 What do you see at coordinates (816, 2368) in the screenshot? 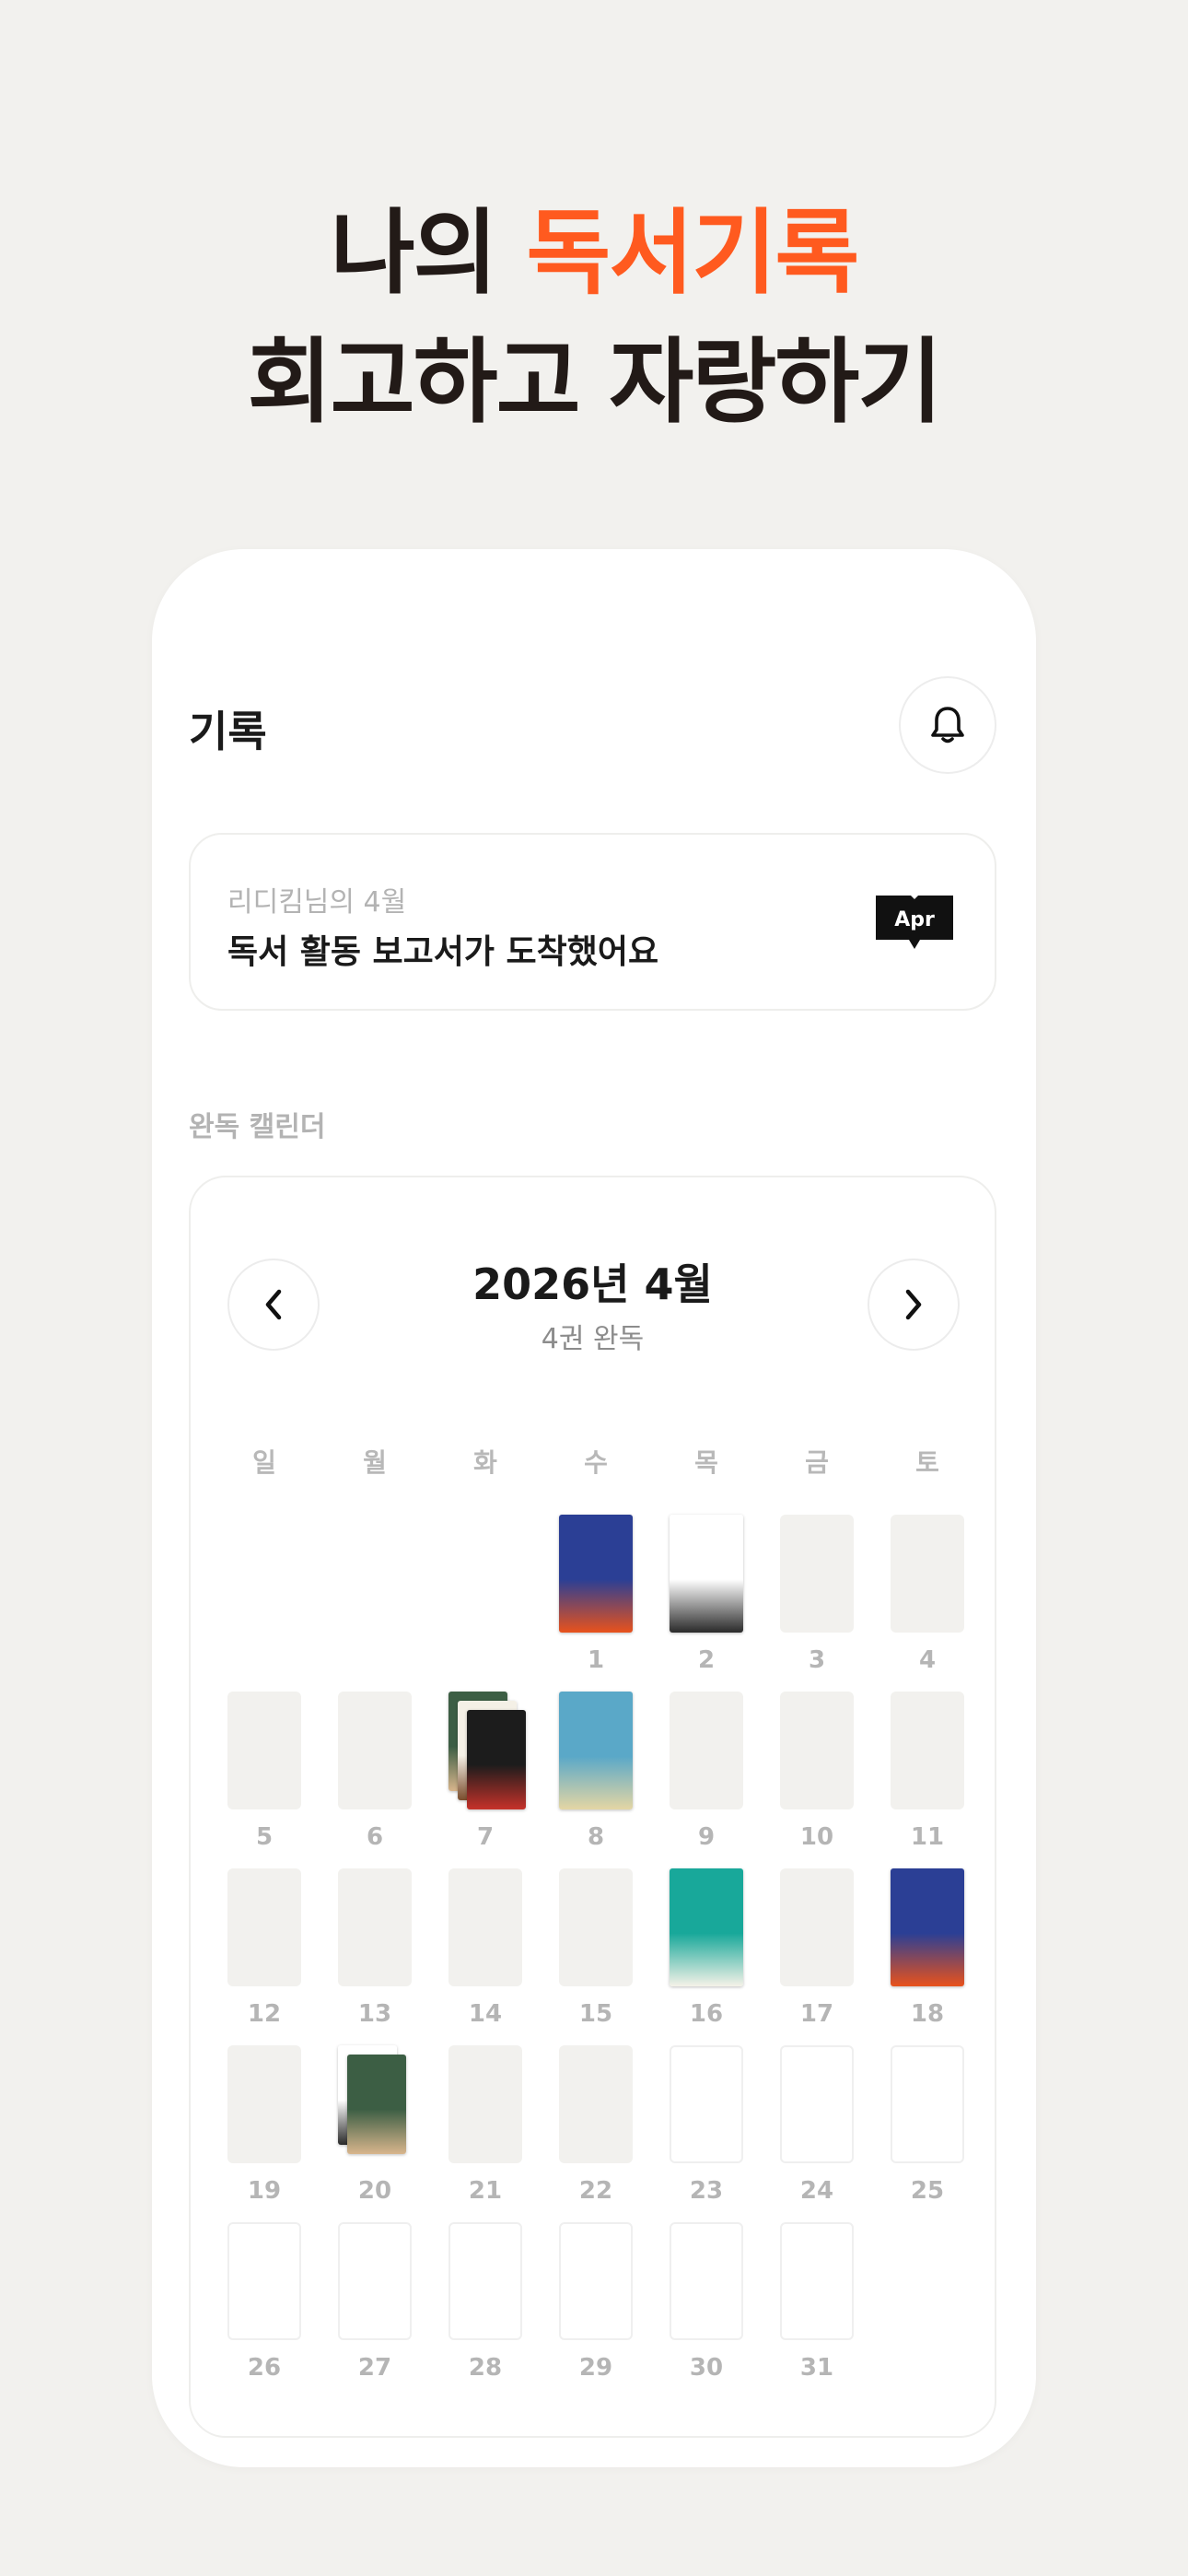
I see `day-number: 31` at bounding box center [816, 2368].